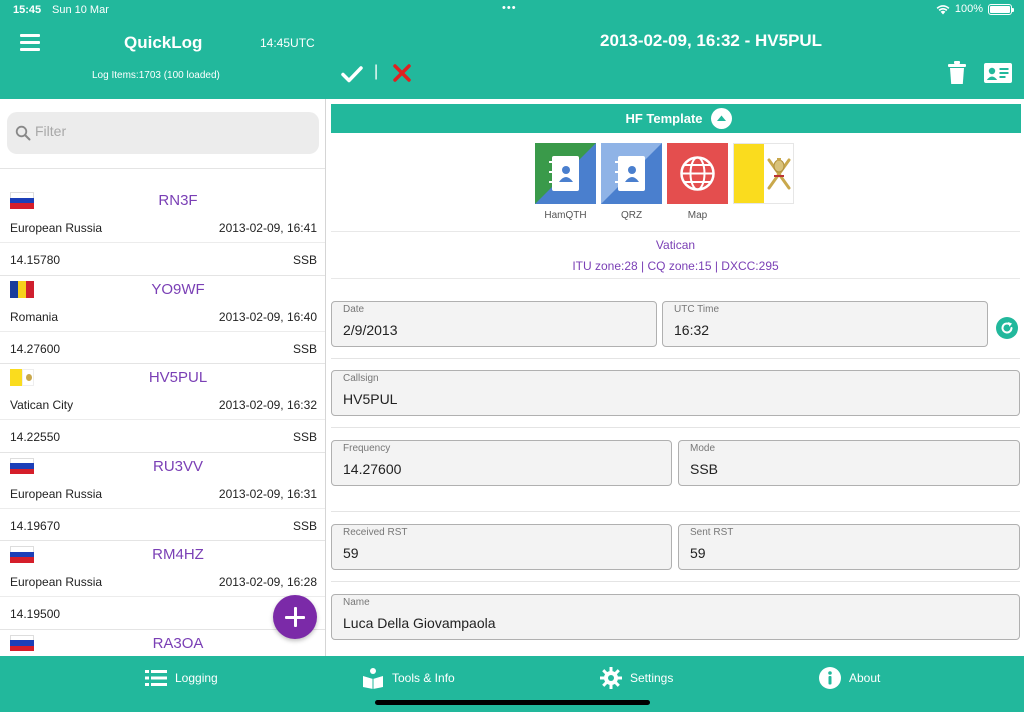 This screenshot has width=1024, height=712. What do you see at coordinates (23, 133) in the screenshot?
I see `search-icon` at bounding box center [23, 133].